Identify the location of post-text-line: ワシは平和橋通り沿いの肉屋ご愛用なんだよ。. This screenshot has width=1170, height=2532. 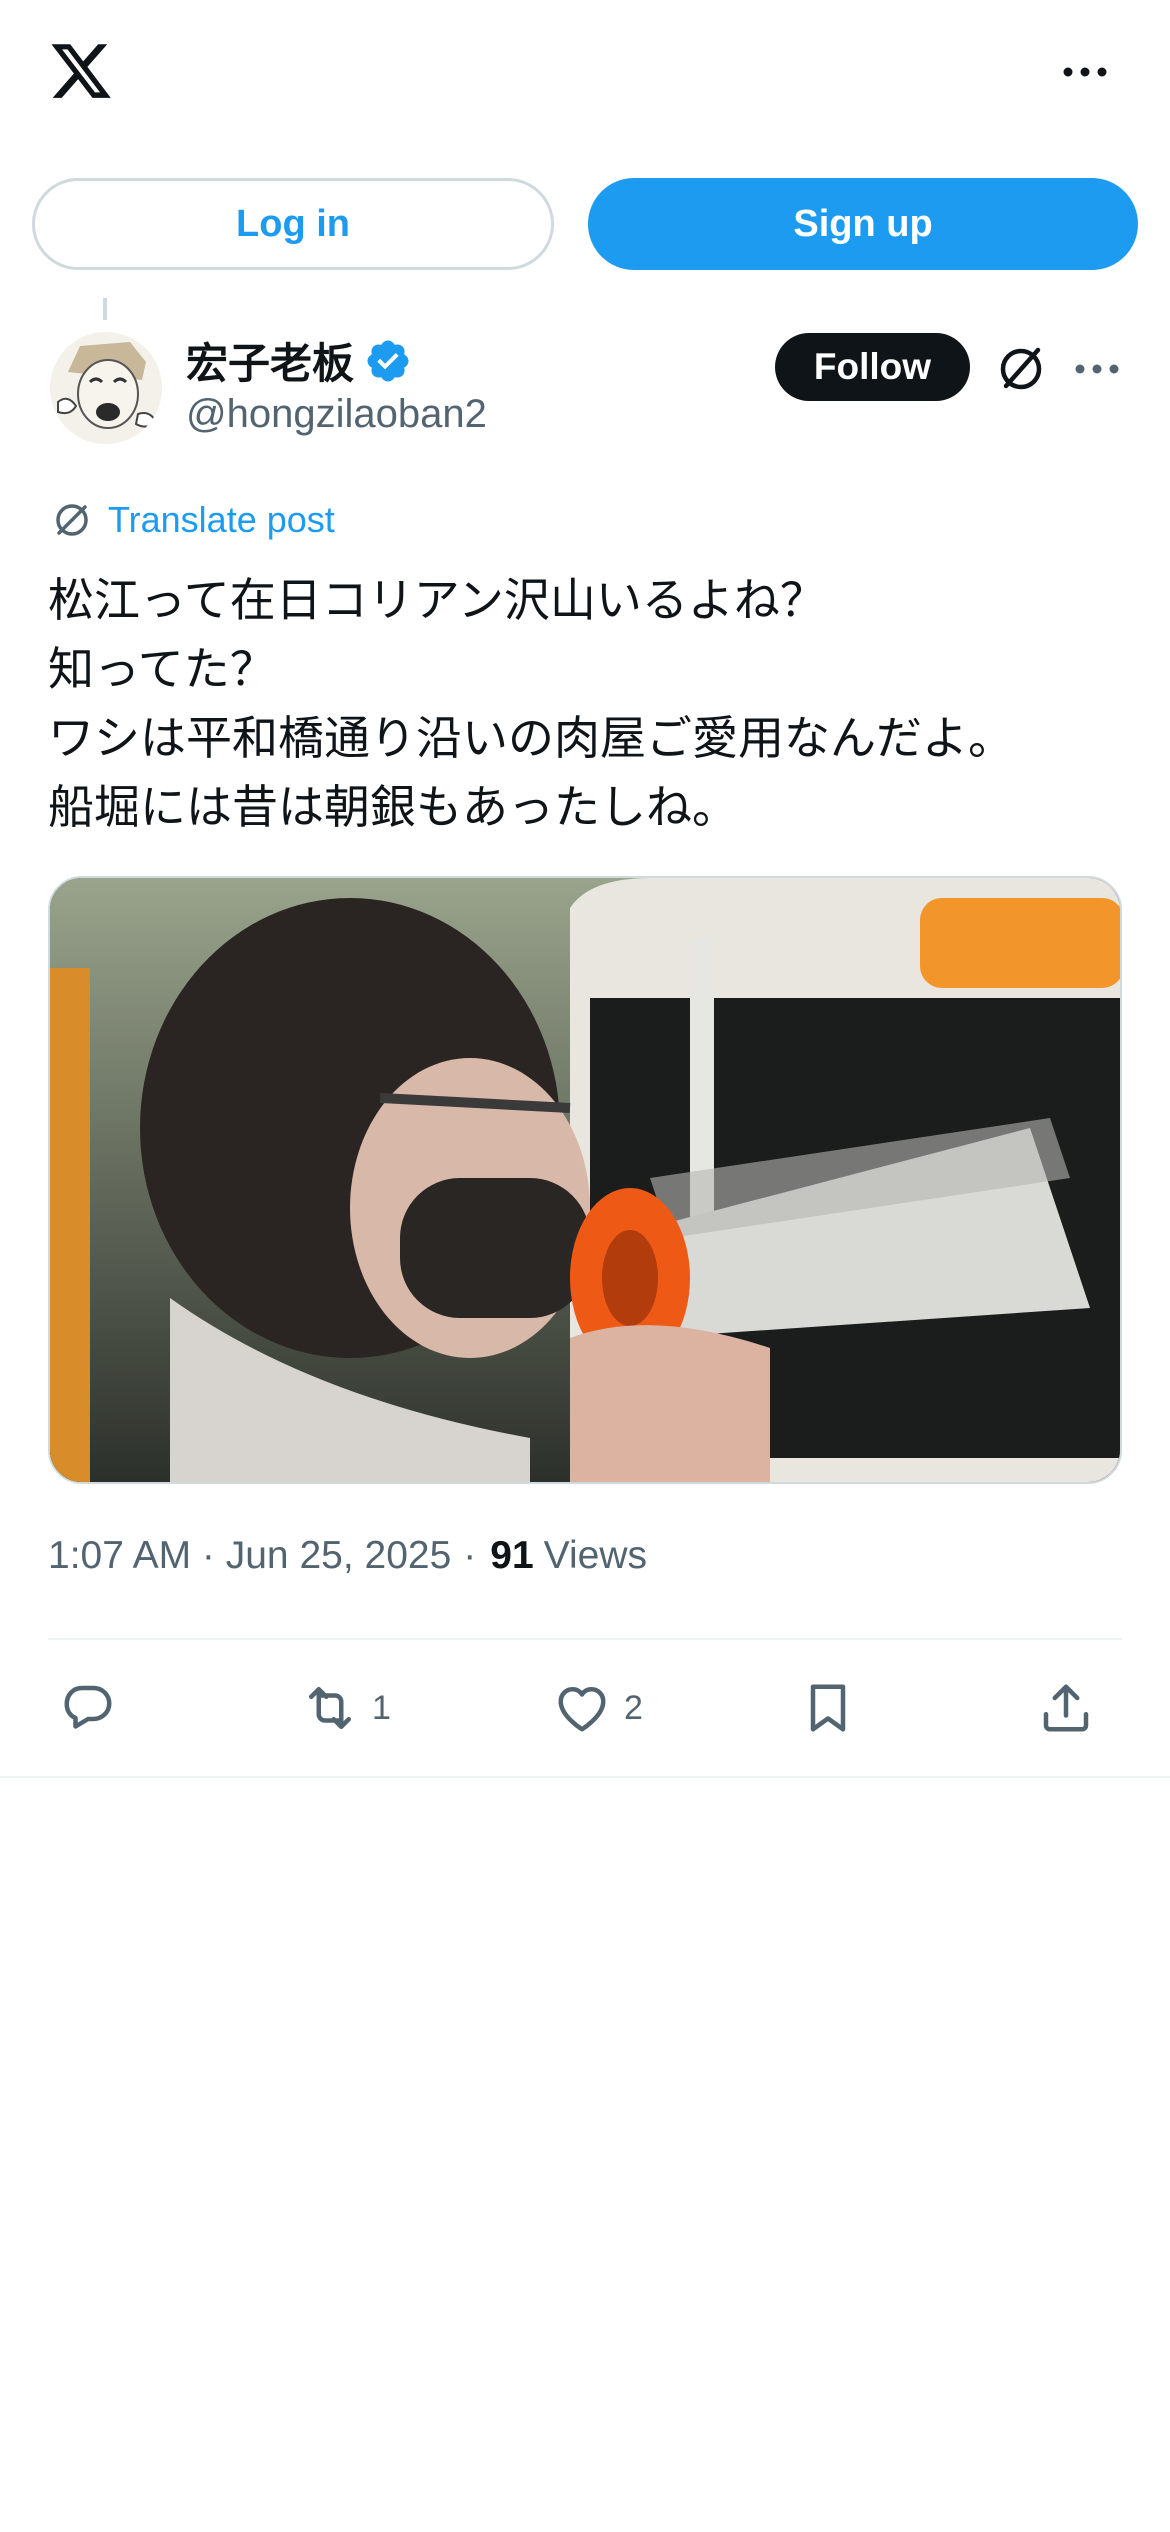
(531, 738).